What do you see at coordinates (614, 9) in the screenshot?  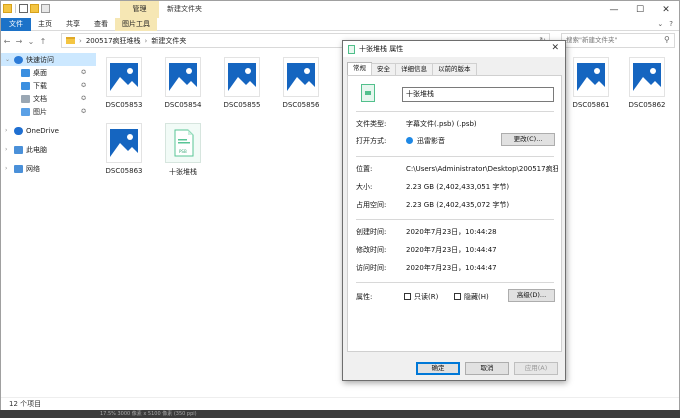 I see `minimize-button: —` at bounding box center [614, 9].